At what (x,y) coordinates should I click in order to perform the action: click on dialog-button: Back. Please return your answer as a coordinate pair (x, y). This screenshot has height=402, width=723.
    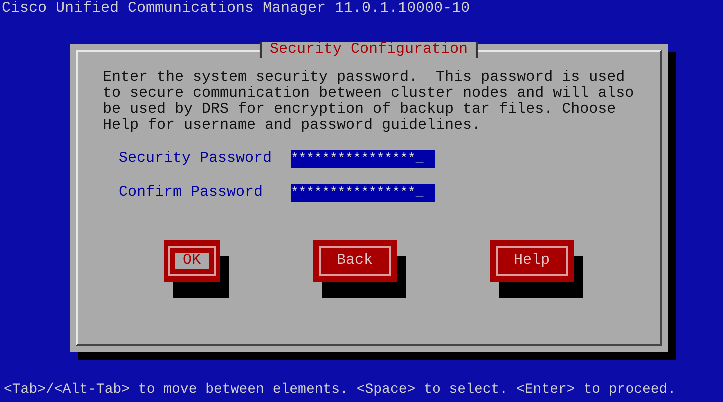
    Looking at the image, I should click on (354, 261).